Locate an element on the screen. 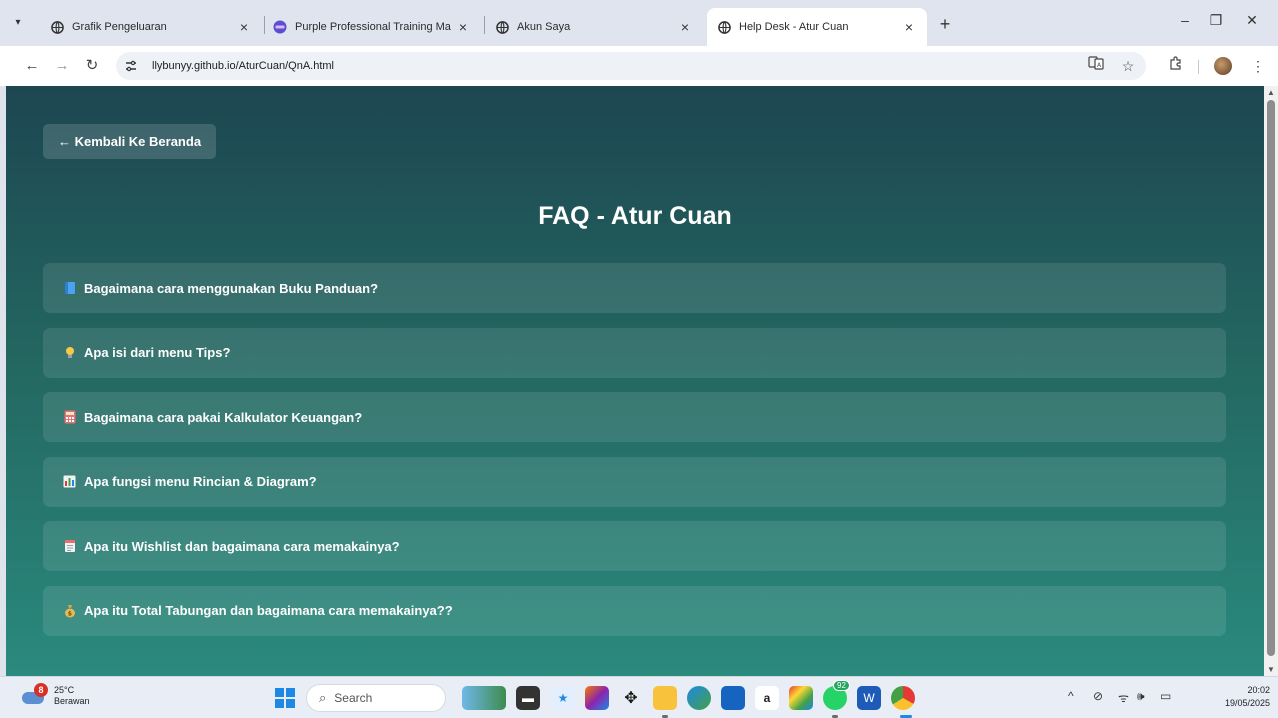  tab-title: Grafik Pengeluaran is located at coordinates (119, 27).